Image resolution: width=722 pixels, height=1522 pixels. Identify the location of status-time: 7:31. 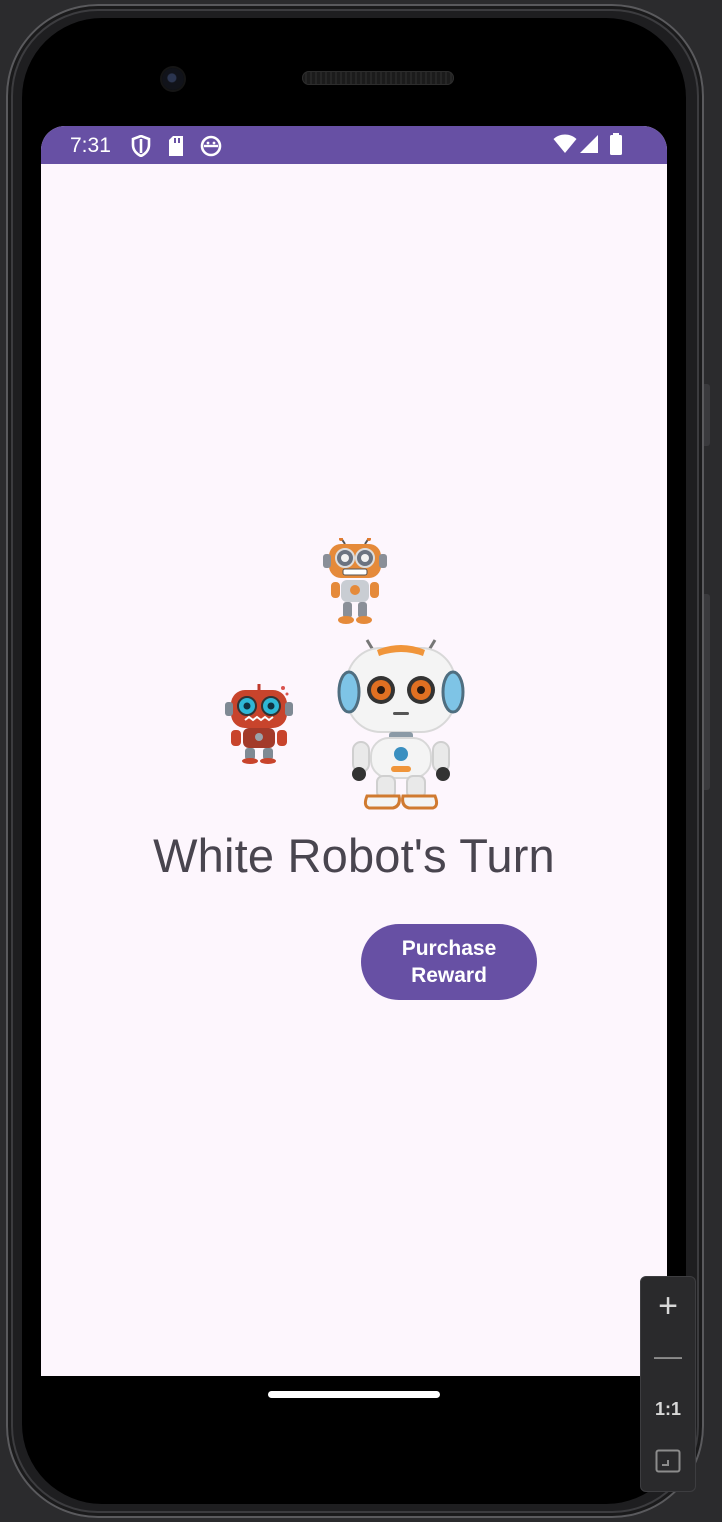
(90, 145).